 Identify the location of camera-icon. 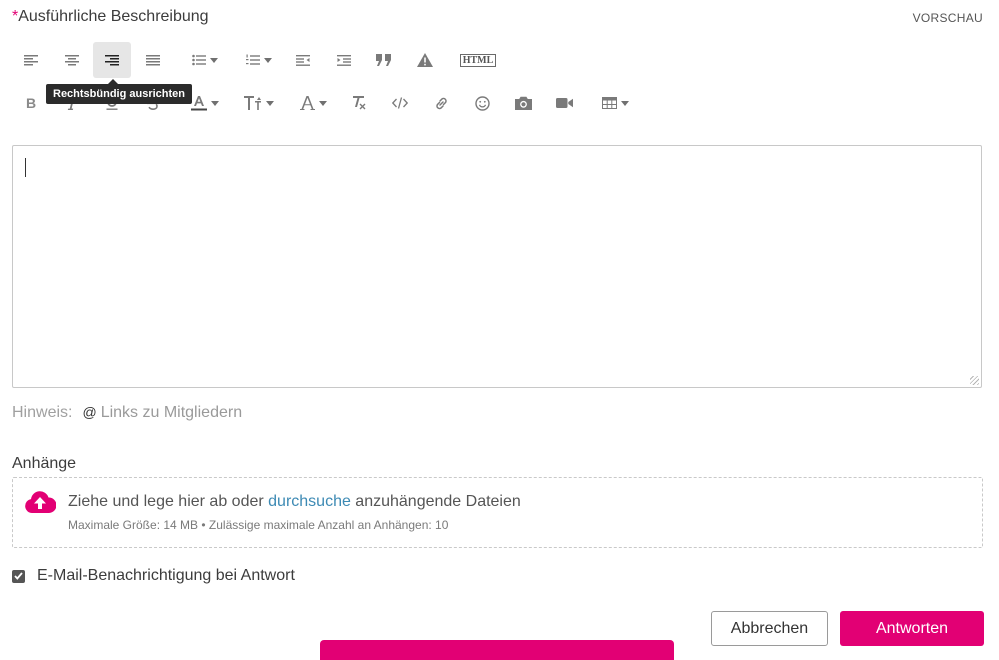
(523, 103).